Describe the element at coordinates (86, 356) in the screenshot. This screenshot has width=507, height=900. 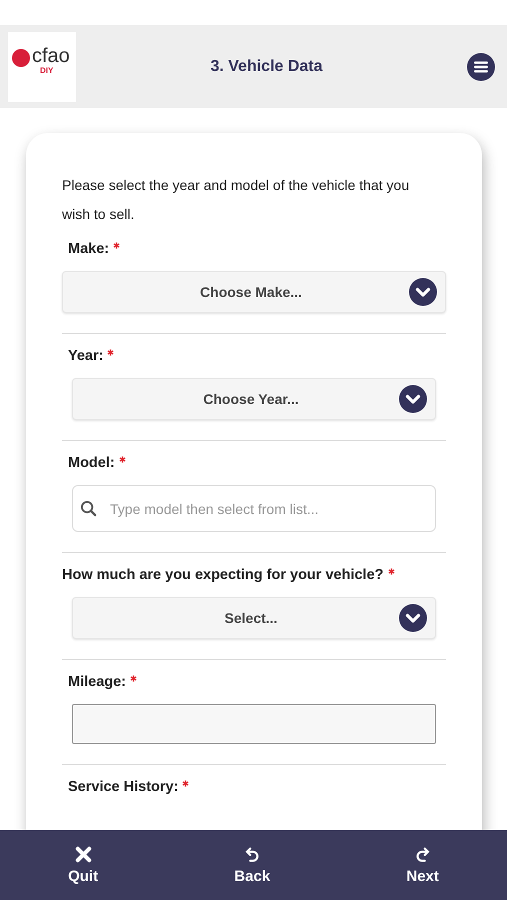
I see `field-label: Year:` at that location.